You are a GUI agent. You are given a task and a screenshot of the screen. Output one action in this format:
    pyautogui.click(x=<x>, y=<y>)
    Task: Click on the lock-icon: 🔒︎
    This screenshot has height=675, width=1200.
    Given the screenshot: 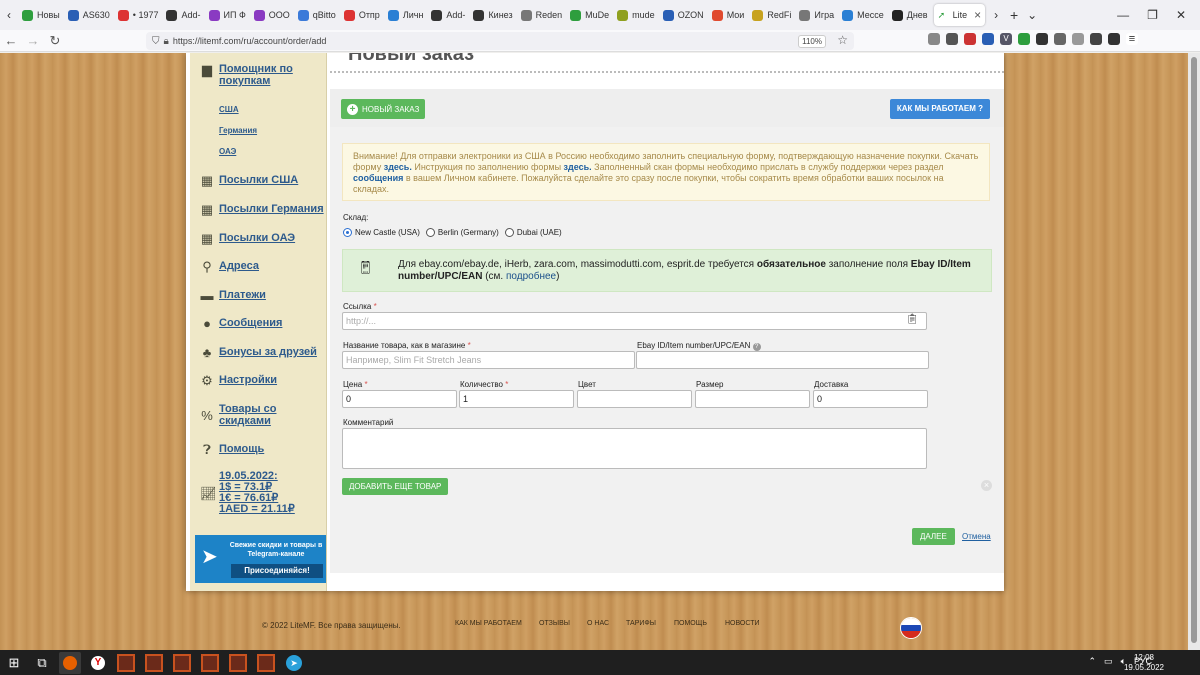 What is the action you would take?
    pyautogui.click(x=166, y=41)
    